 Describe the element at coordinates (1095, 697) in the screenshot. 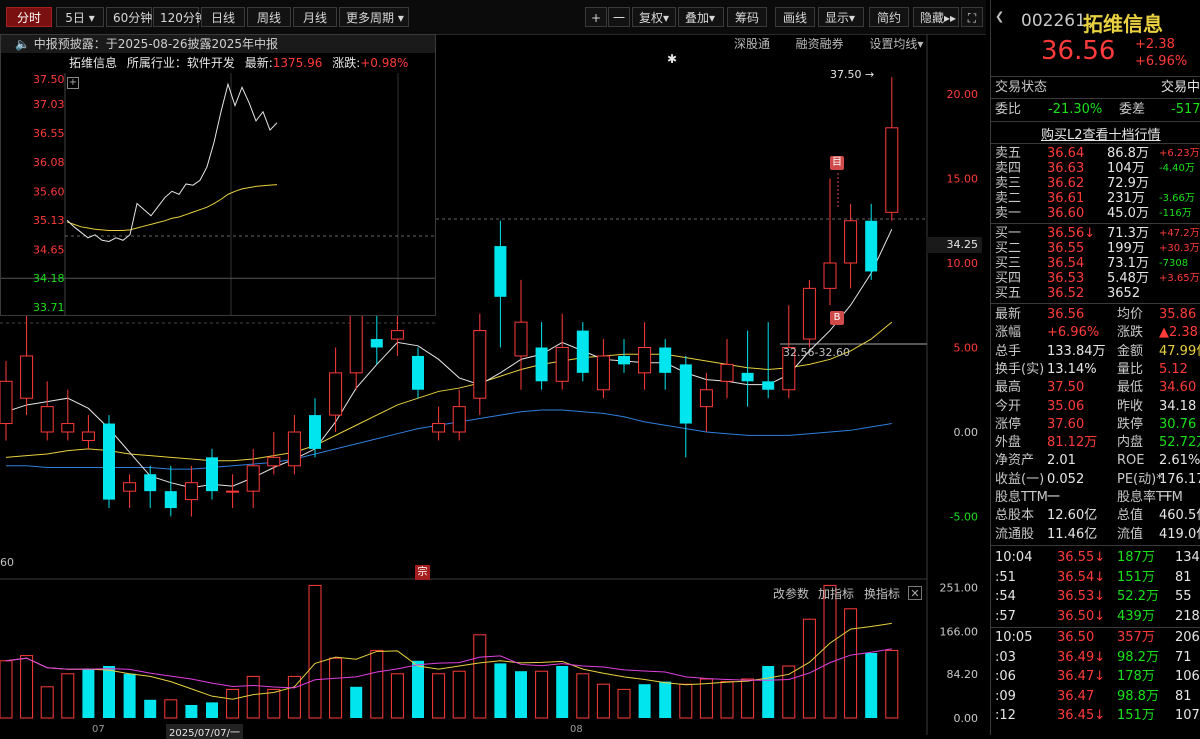

I see `tick-row: :09 36.47 98.8万 81` at that location.